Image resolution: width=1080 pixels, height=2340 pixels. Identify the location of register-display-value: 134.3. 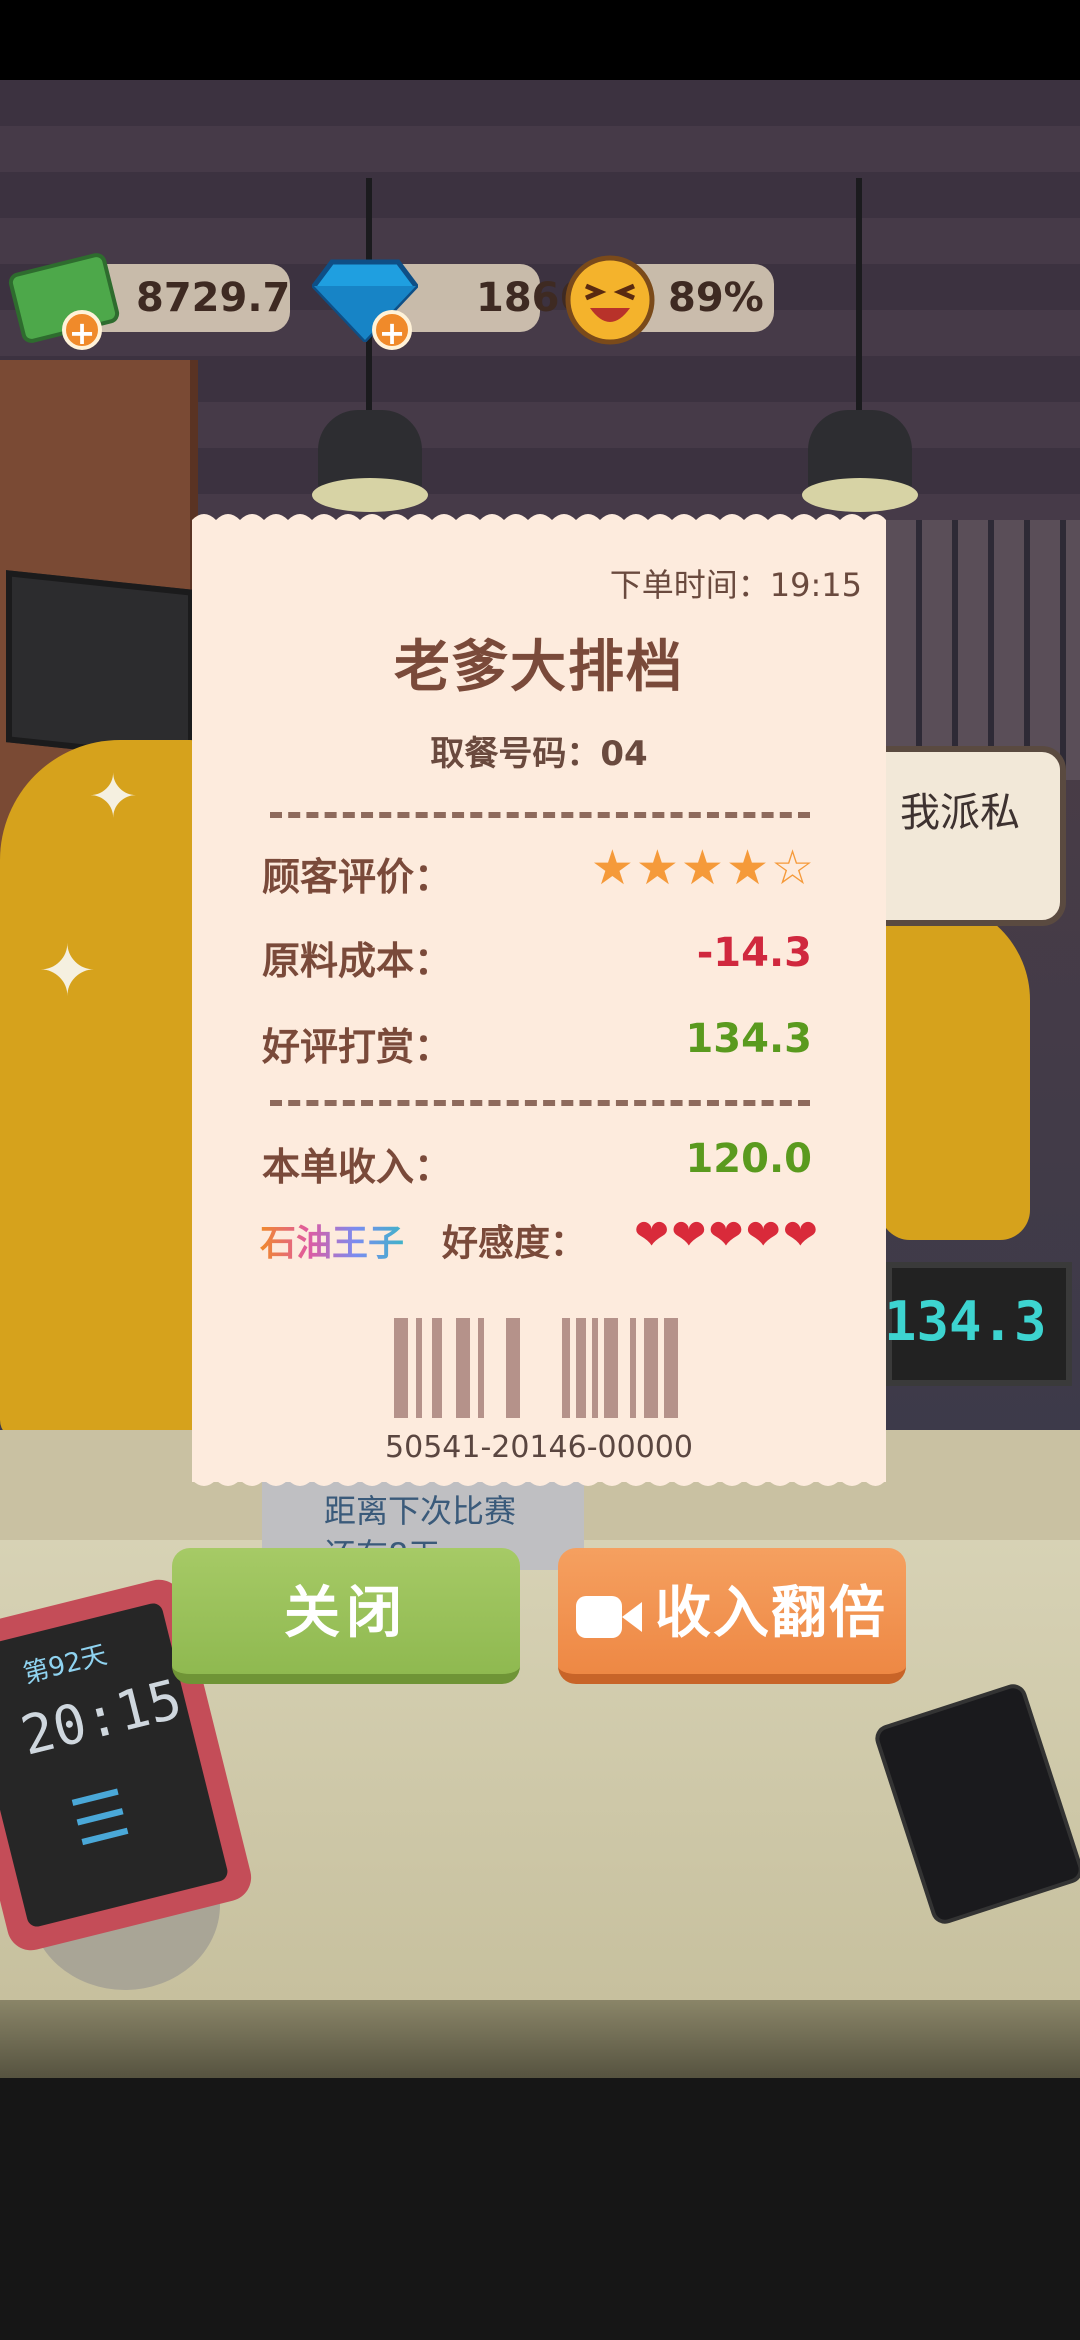
(965, 1321).